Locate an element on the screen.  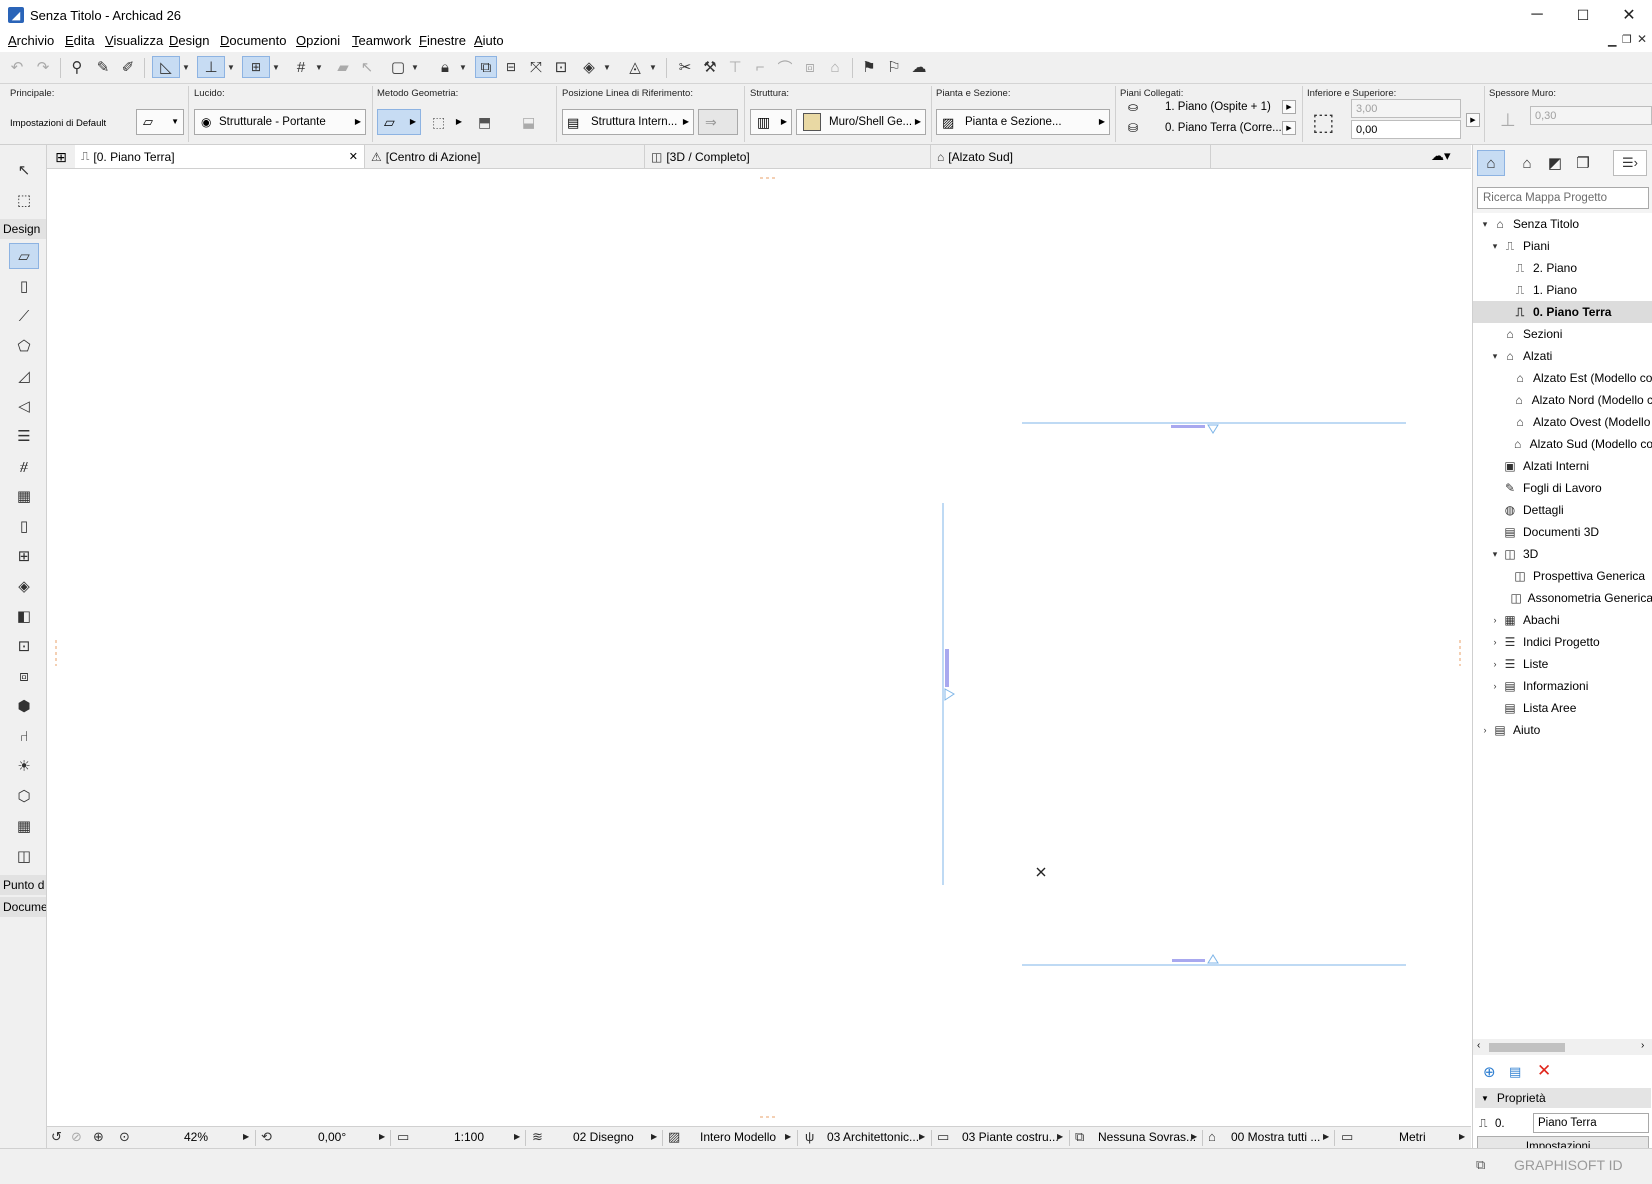
mesh-tool-icon: ⧈ is located at coordinates (24, 676).